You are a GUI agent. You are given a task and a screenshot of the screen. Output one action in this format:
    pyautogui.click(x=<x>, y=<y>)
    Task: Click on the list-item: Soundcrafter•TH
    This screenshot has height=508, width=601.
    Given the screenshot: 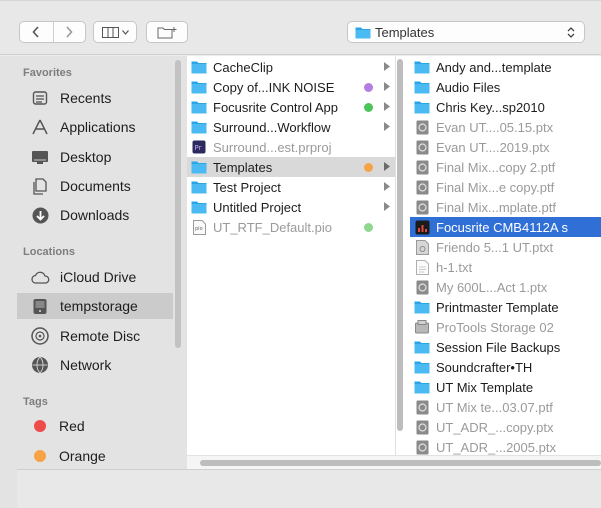 What is the action you would take?
    pyautogui.click(x=505, y=367)
    